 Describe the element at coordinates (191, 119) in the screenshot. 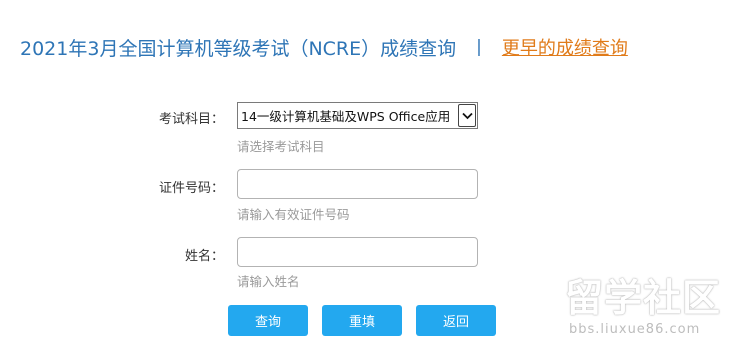

I see `subject-label: 考试科目：` at that location.